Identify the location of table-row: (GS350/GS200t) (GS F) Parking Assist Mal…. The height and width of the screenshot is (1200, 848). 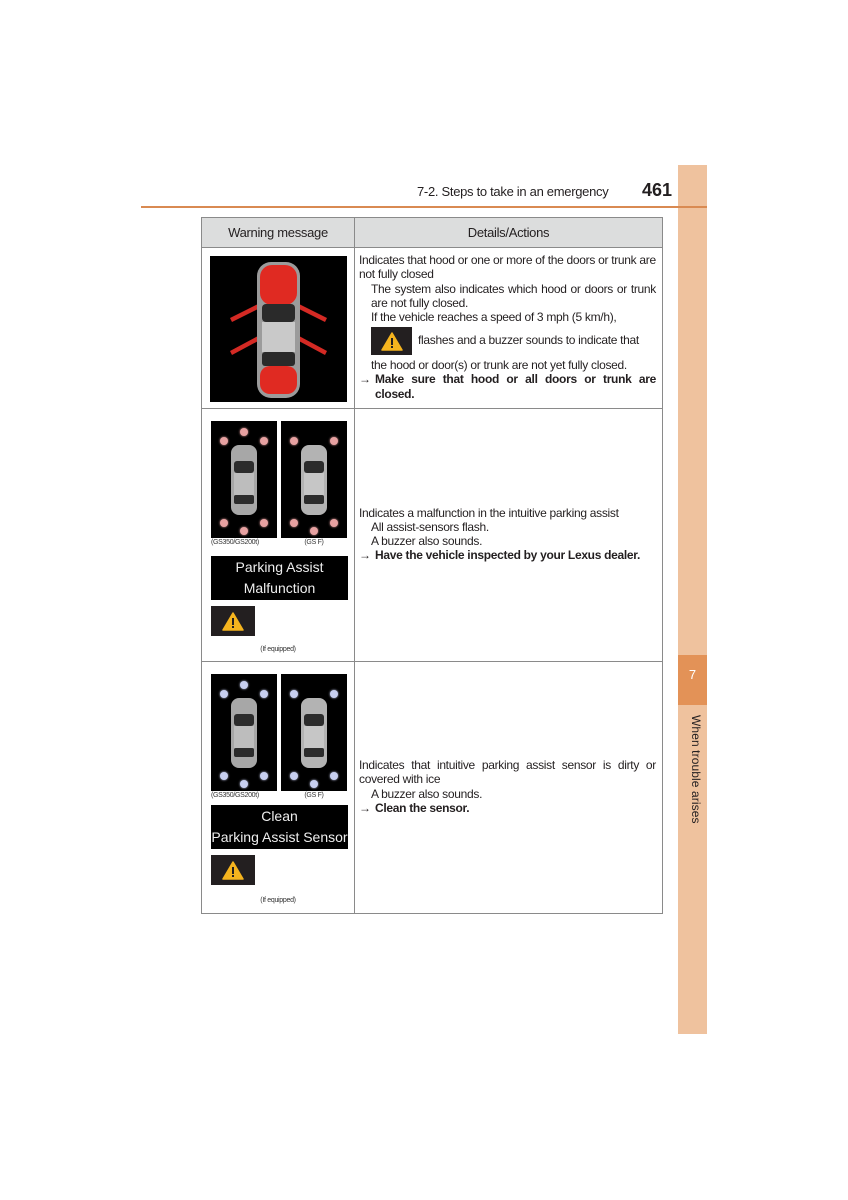
(432, 535).